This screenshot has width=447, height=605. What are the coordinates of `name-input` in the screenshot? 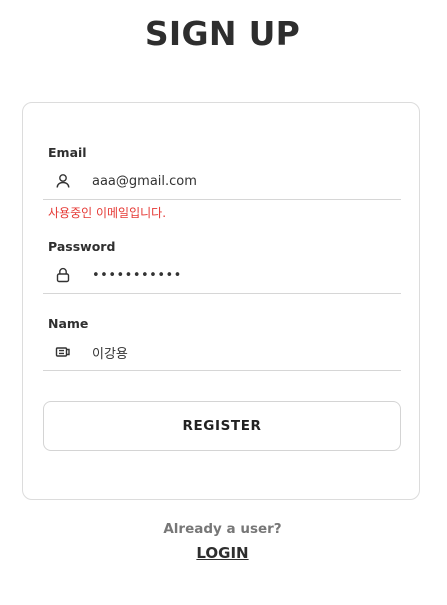 It's located at (237, 352).